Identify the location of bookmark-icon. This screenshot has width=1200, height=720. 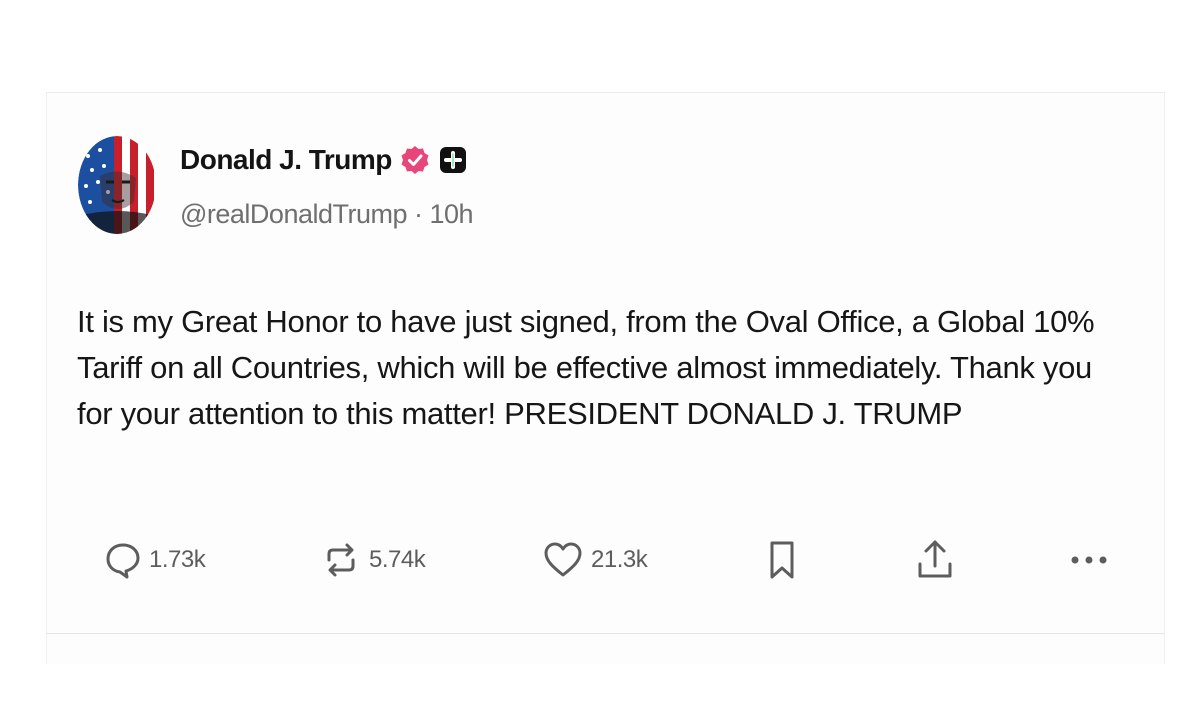
(782, 560).